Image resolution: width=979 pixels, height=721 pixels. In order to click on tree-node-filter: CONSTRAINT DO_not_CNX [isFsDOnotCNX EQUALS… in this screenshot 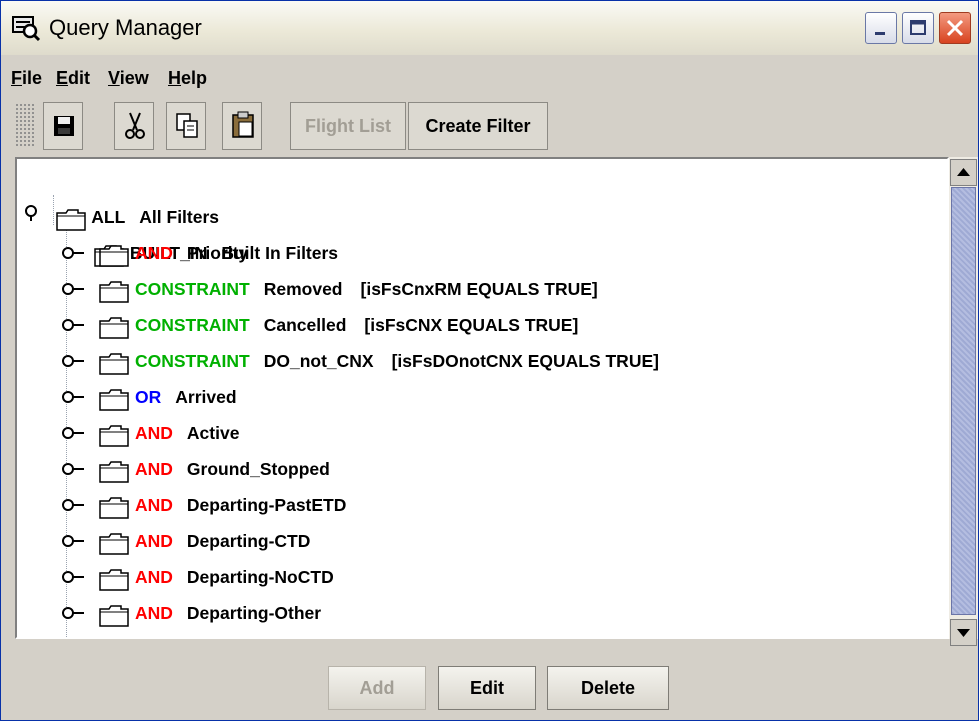, I will do `click(509, 361)`.